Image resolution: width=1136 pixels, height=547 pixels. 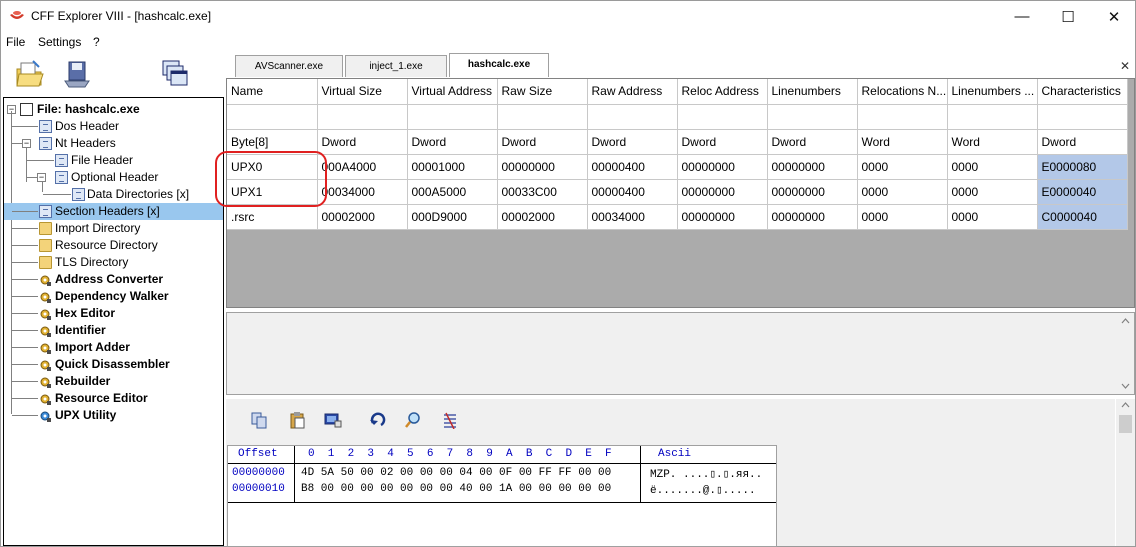 What do you see at coordinates (175, 74) in the screenshot?
I see `windows-icon` at bounding box center [175, 74].